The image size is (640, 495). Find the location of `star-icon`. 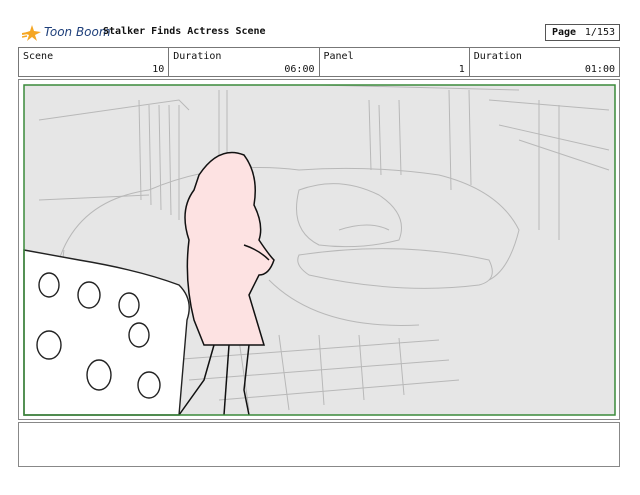

star-icon is located at coordinates (31, 33).